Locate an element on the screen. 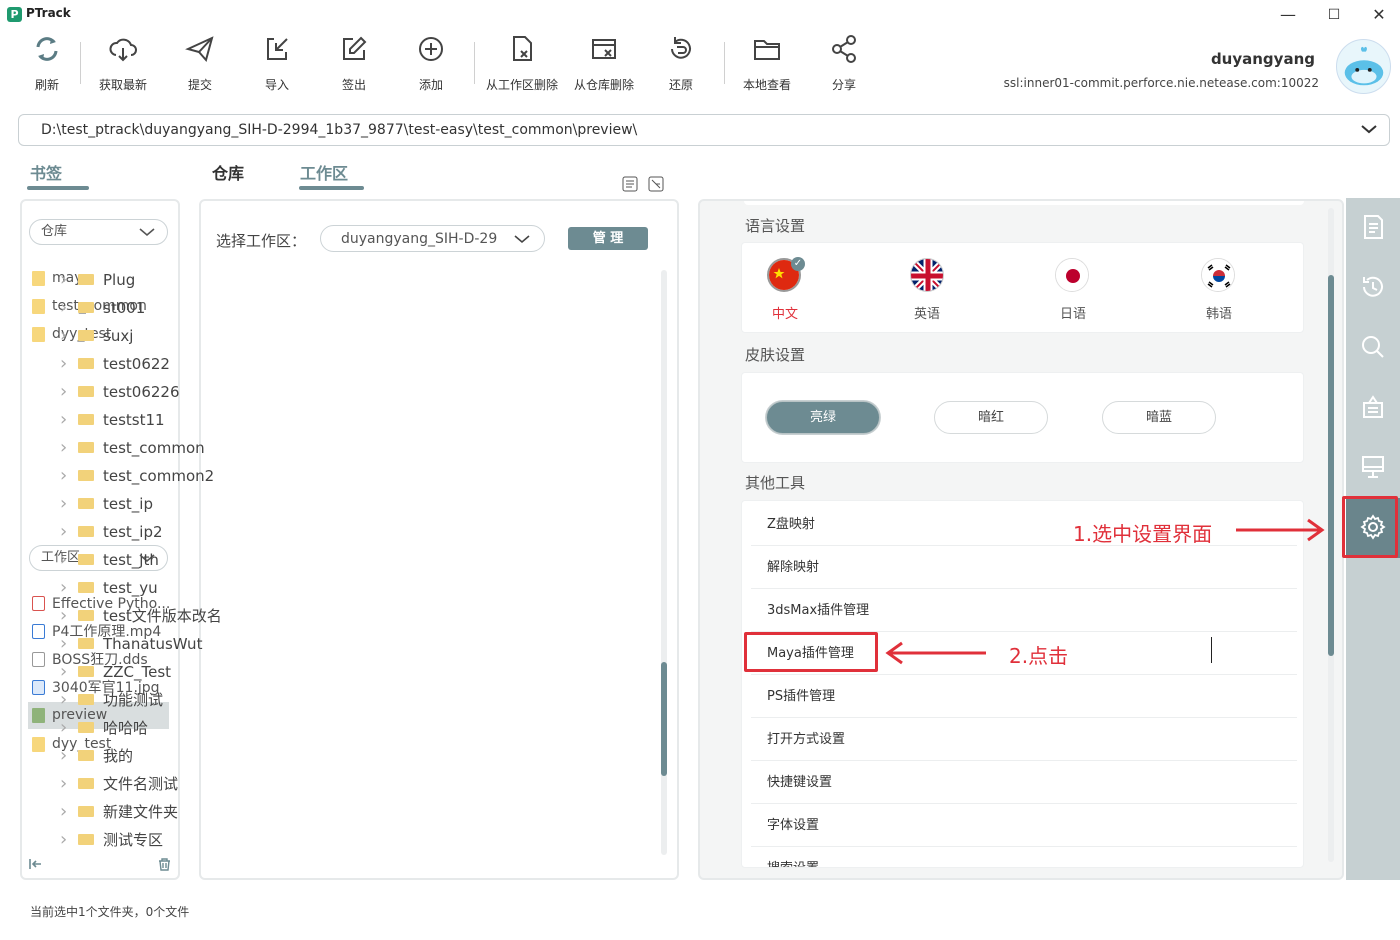  uk-flag-icon is located at coordinates (927, 275).